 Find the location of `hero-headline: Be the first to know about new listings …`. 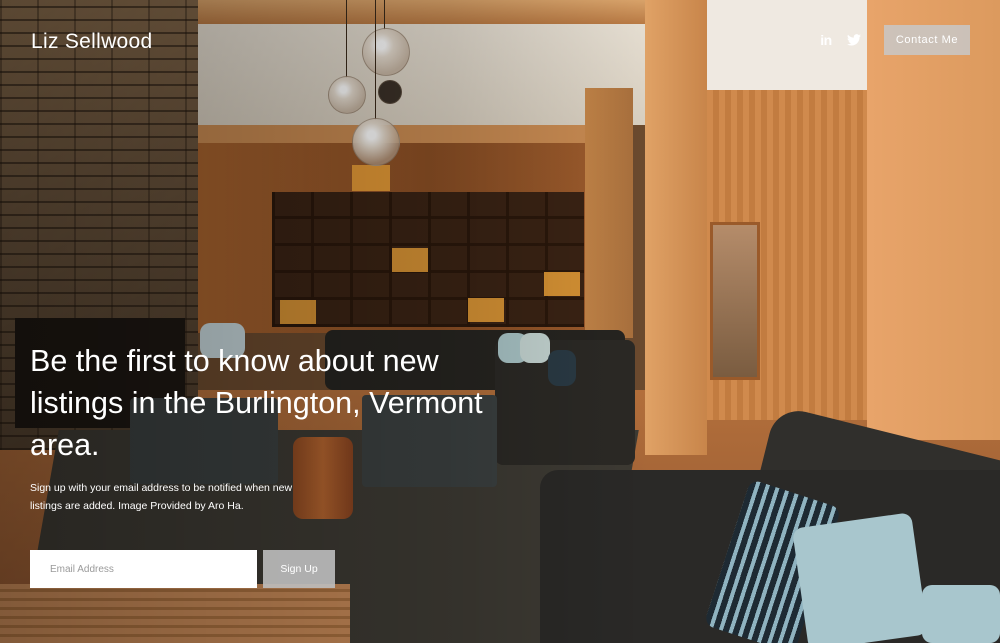

hero-headline: Be the first to know about new listings … is located at coordinates (256, 403).